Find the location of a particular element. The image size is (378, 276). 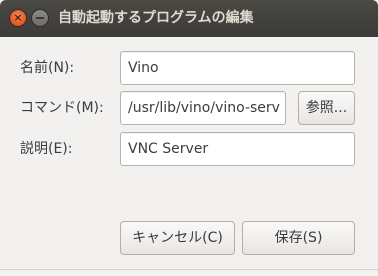

close-window-button: × is located at coordinates (18, 18).